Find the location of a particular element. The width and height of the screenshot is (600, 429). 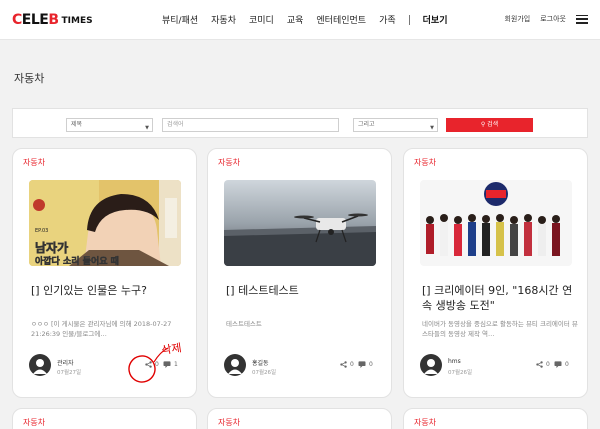

nav-item-beauty: 뷰티/패션 is located at coordinates (180, 19).